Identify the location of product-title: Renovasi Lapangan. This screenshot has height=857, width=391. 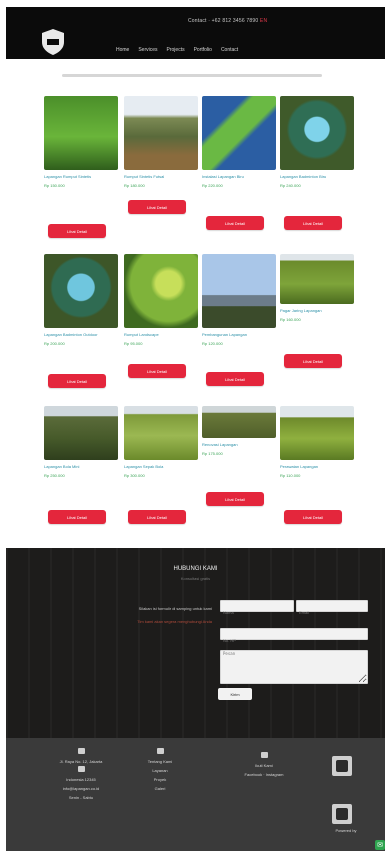
(238, 445).